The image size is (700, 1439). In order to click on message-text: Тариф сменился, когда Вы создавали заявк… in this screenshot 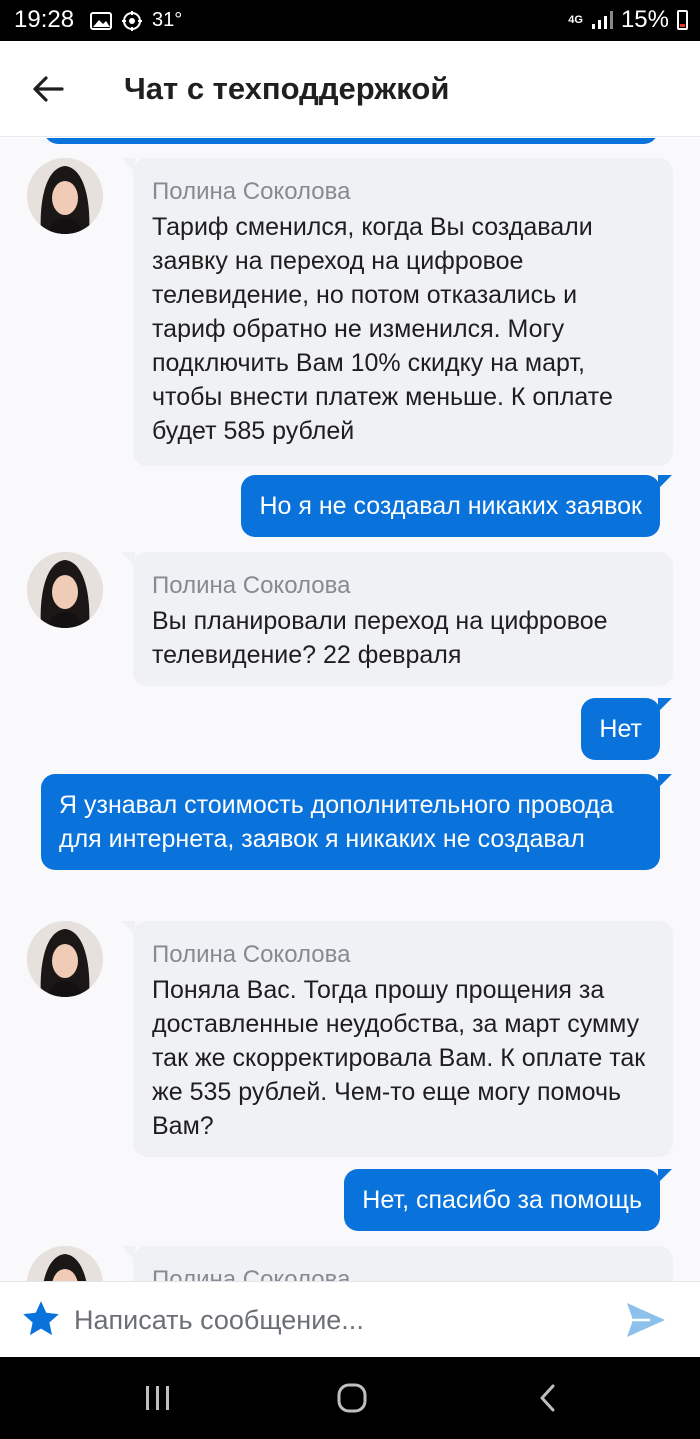, I will do `click(382, 329)`.